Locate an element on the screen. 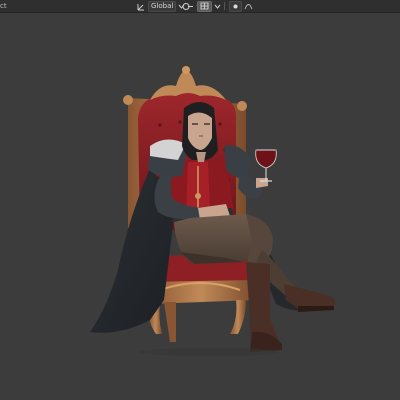  wine-glass is located at coordinates (266, 165).